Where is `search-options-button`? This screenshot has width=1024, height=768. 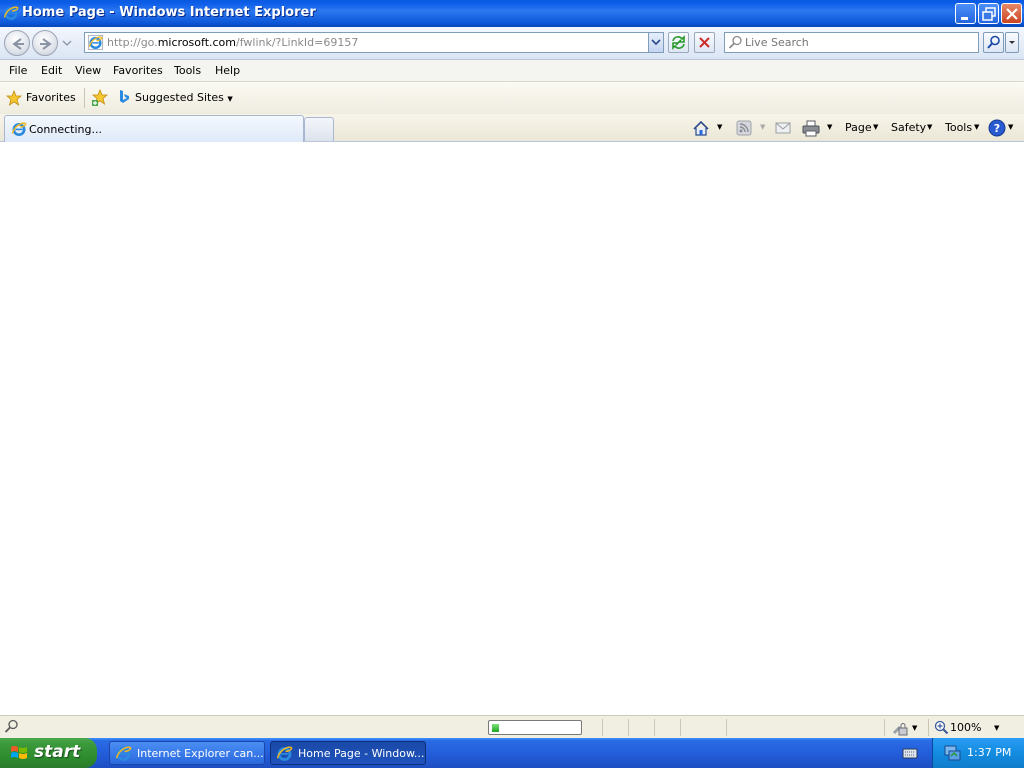
search-options-button is located at coordinates (1012, 42).